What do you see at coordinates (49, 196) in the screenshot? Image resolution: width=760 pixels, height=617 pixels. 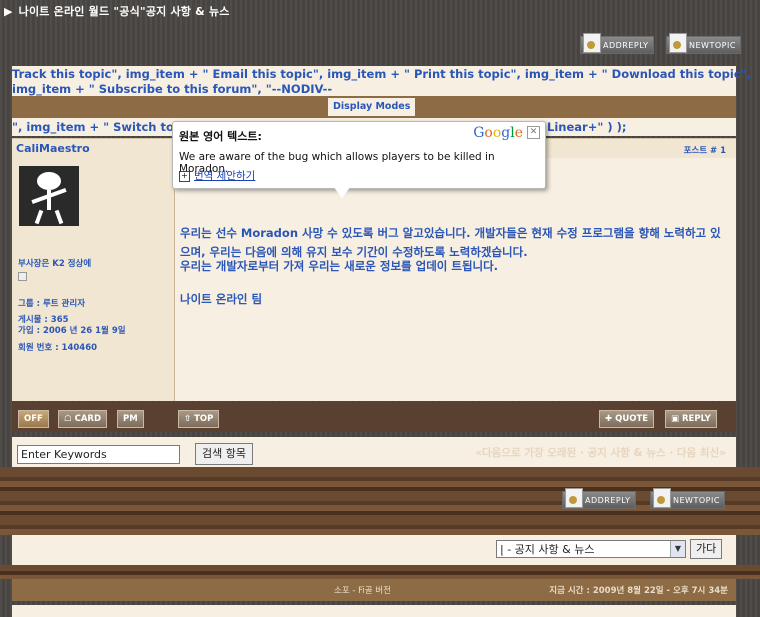 I see `avatar` at bounding box center [49, 196].